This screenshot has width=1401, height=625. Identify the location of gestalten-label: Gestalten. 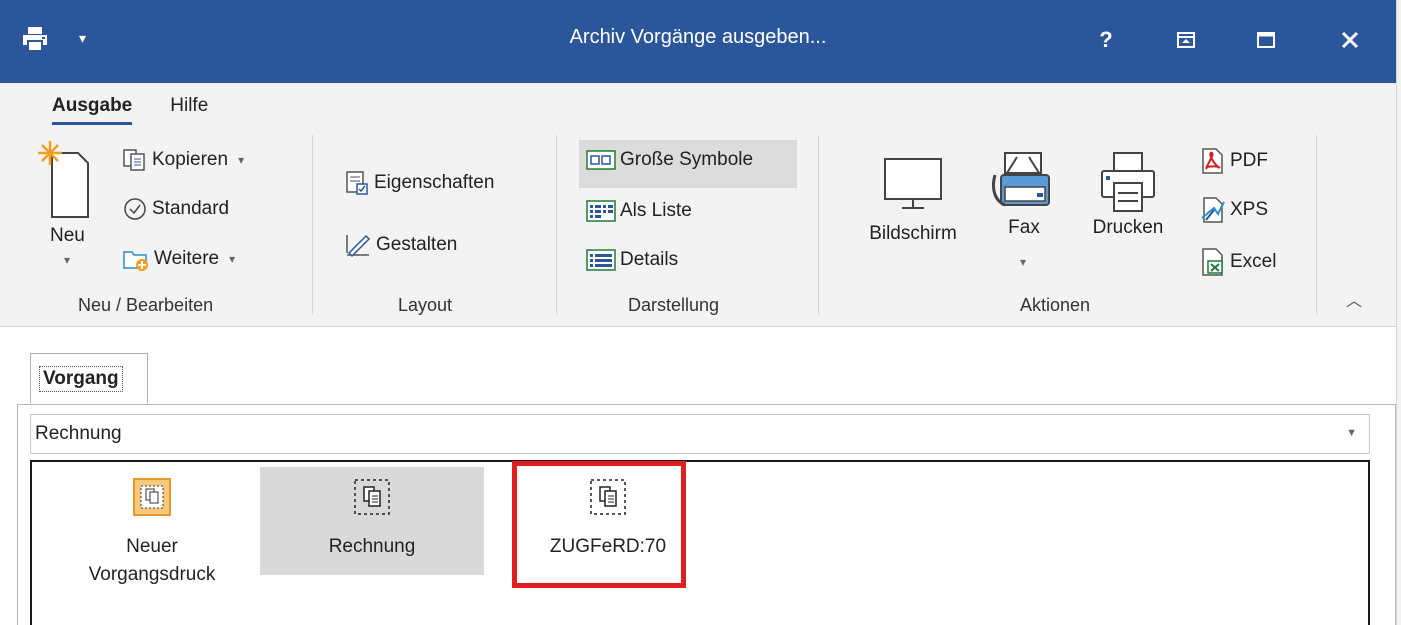
(417, 244).